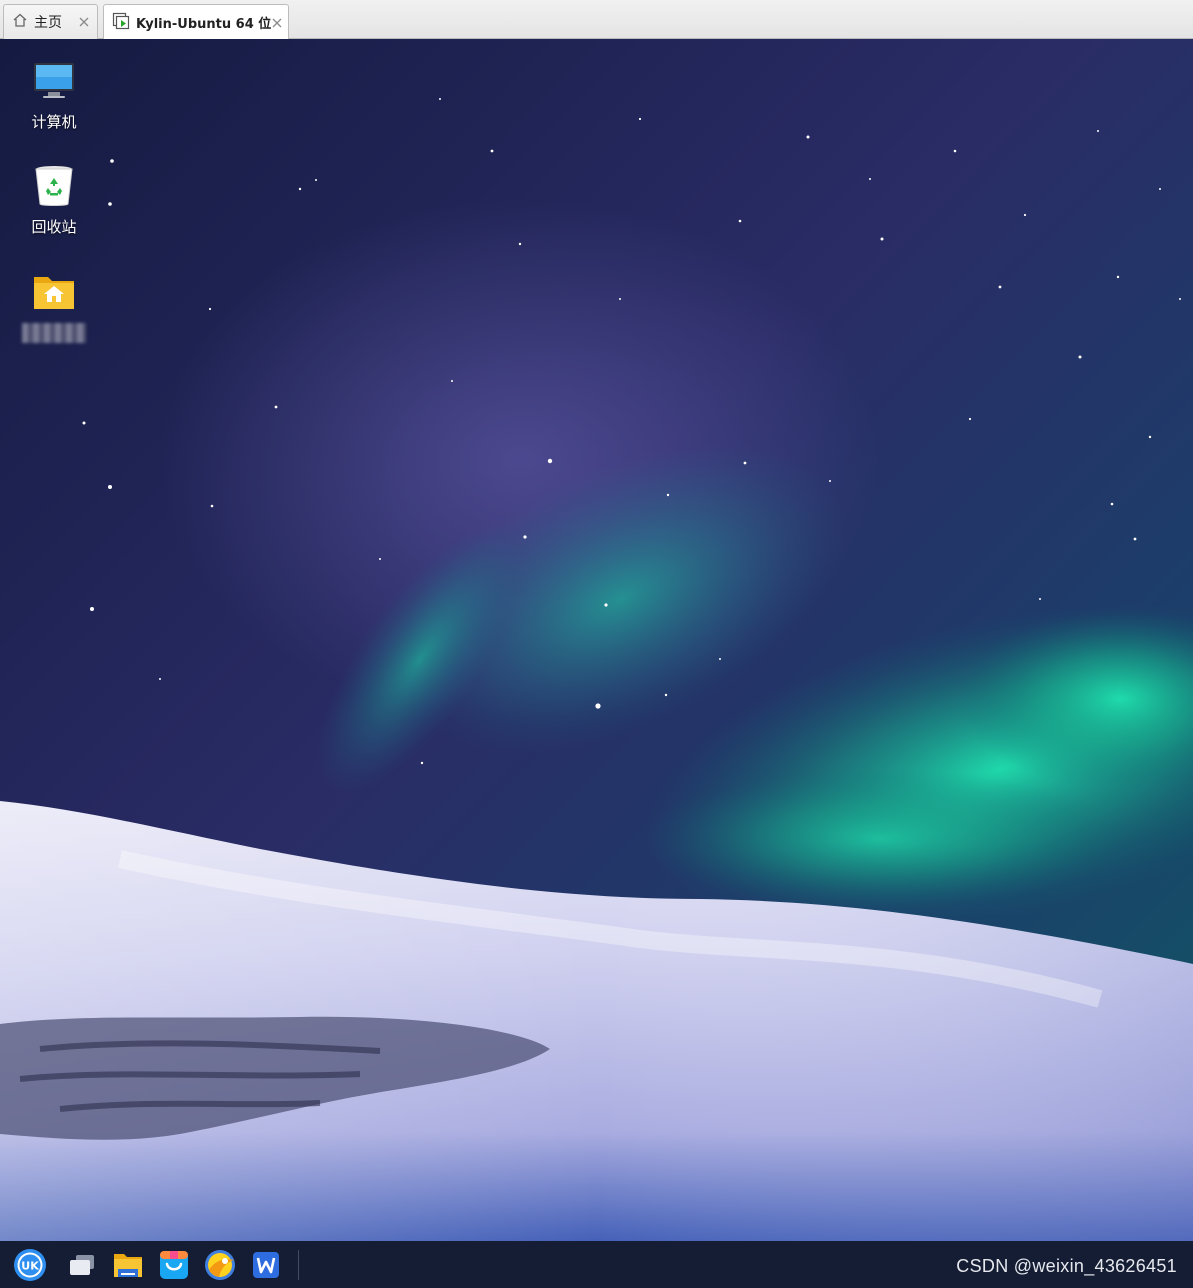 This screenshot has height=1288, width=1193. I want to click on home-icon, so click(20, 22).